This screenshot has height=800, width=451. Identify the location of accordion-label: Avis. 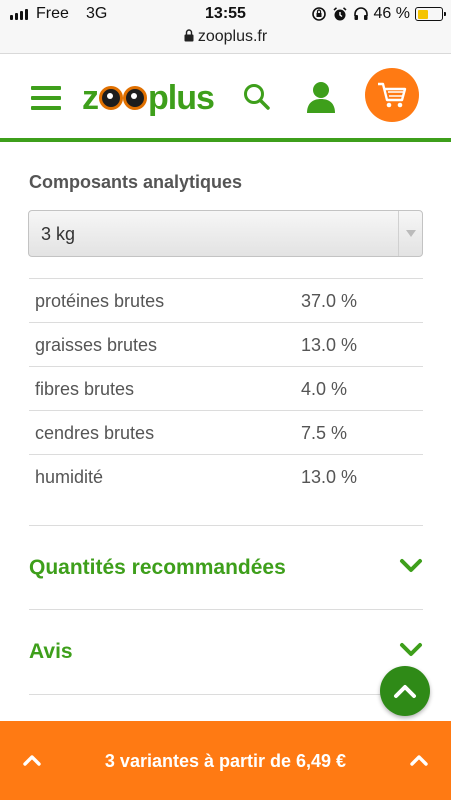
(51, 651).